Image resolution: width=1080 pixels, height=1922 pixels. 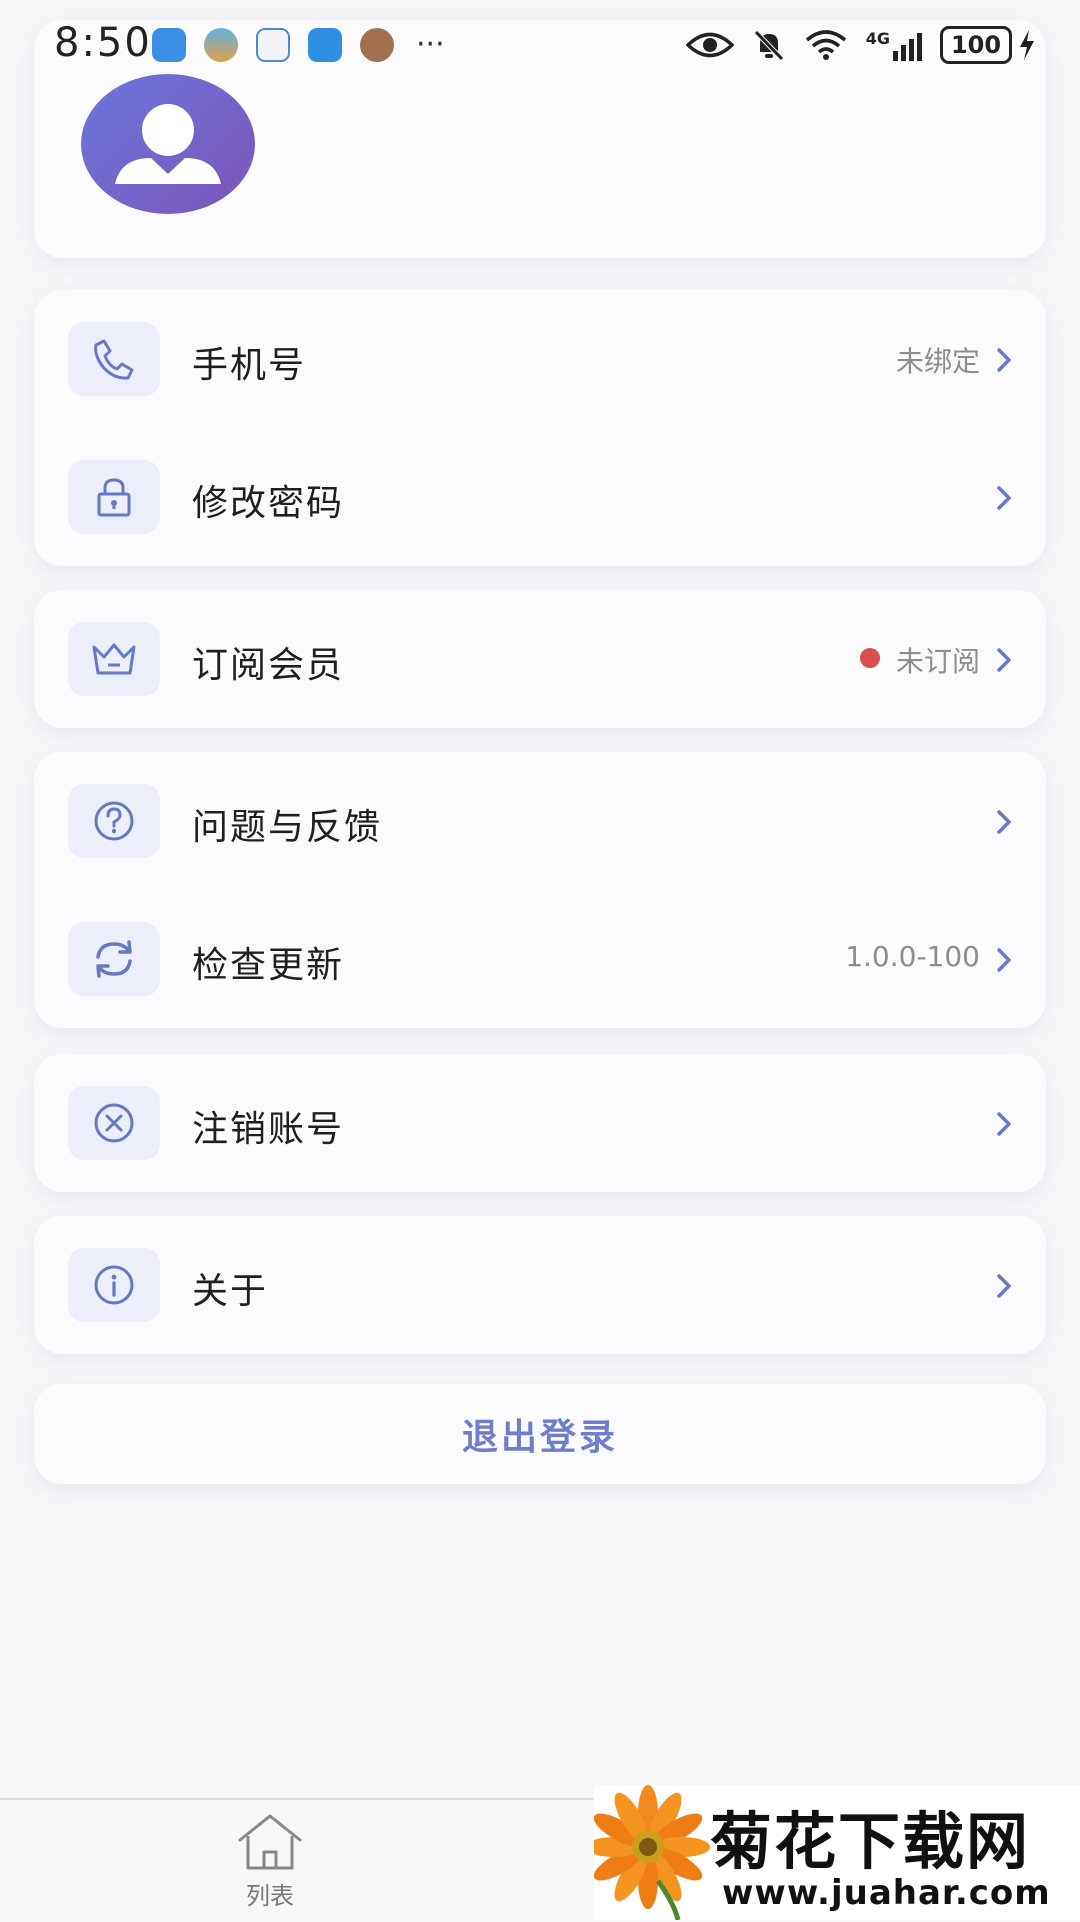 What do you see at coordinates (870, 1841) in the screenshot?
I see `watermark-title: 菊花下载网` at bounding box center [870, 1841].